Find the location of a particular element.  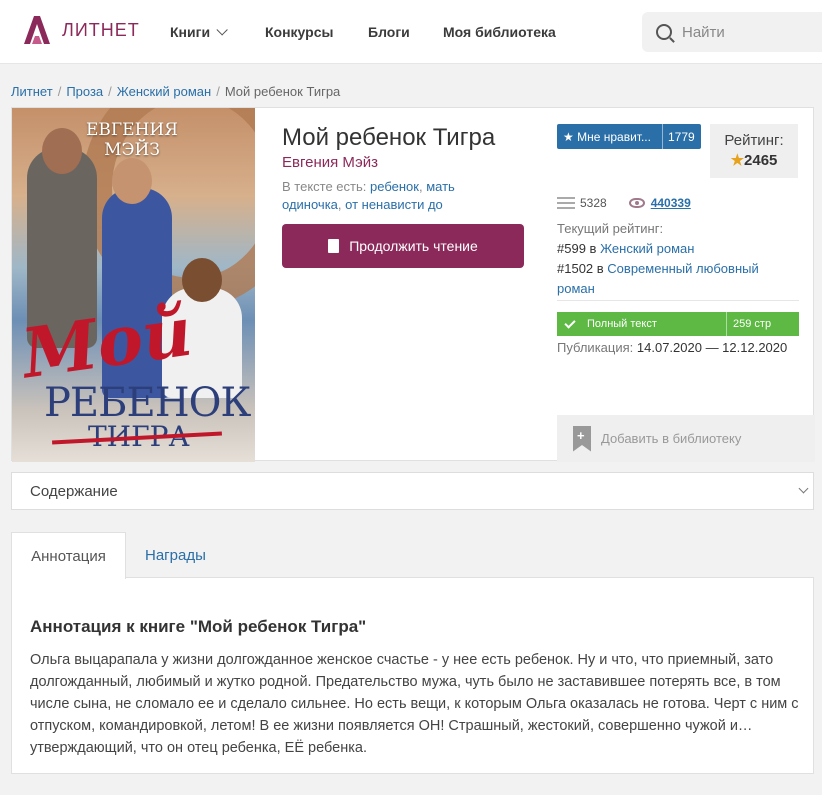

rank-row: #1502 в Современный любовный роман is located at coordinates (677, 279).